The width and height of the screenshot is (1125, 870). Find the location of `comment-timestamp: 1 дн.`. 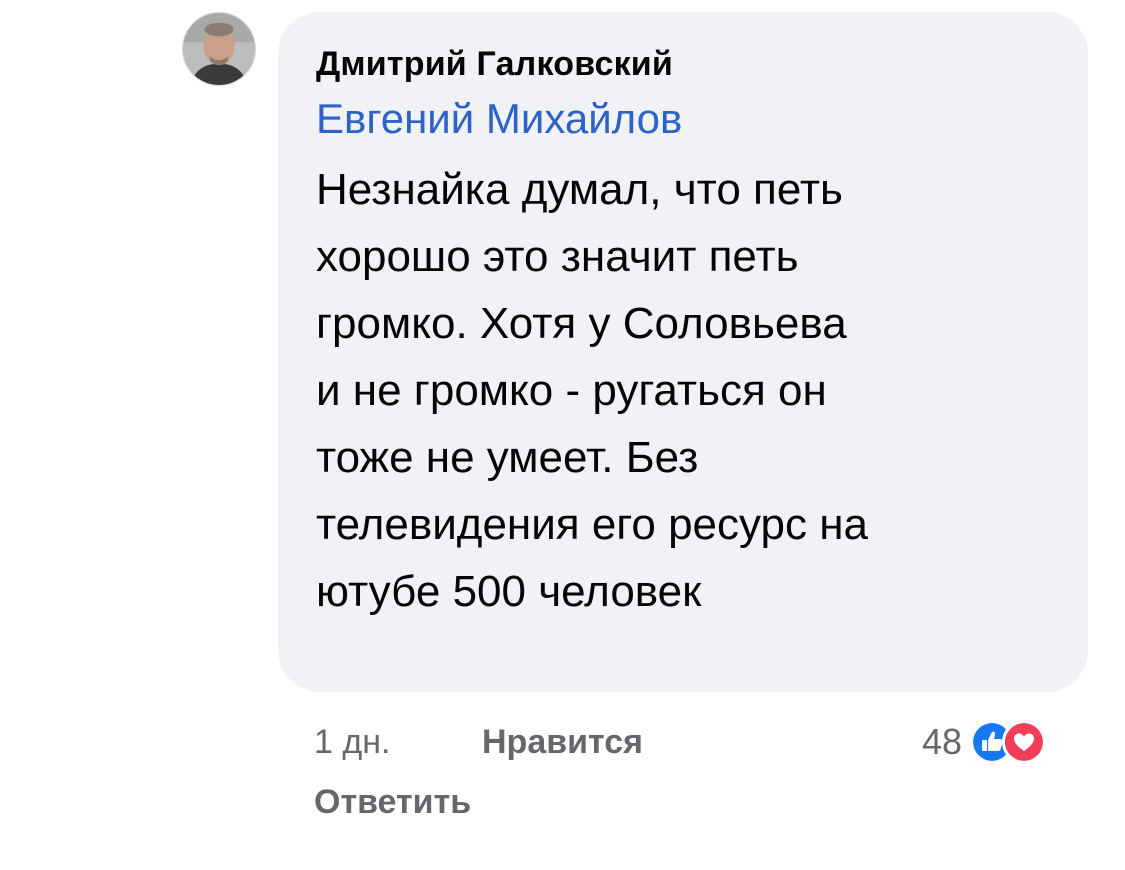

comment-timestamp: 1 дн. is located at coordinates (352, 742).